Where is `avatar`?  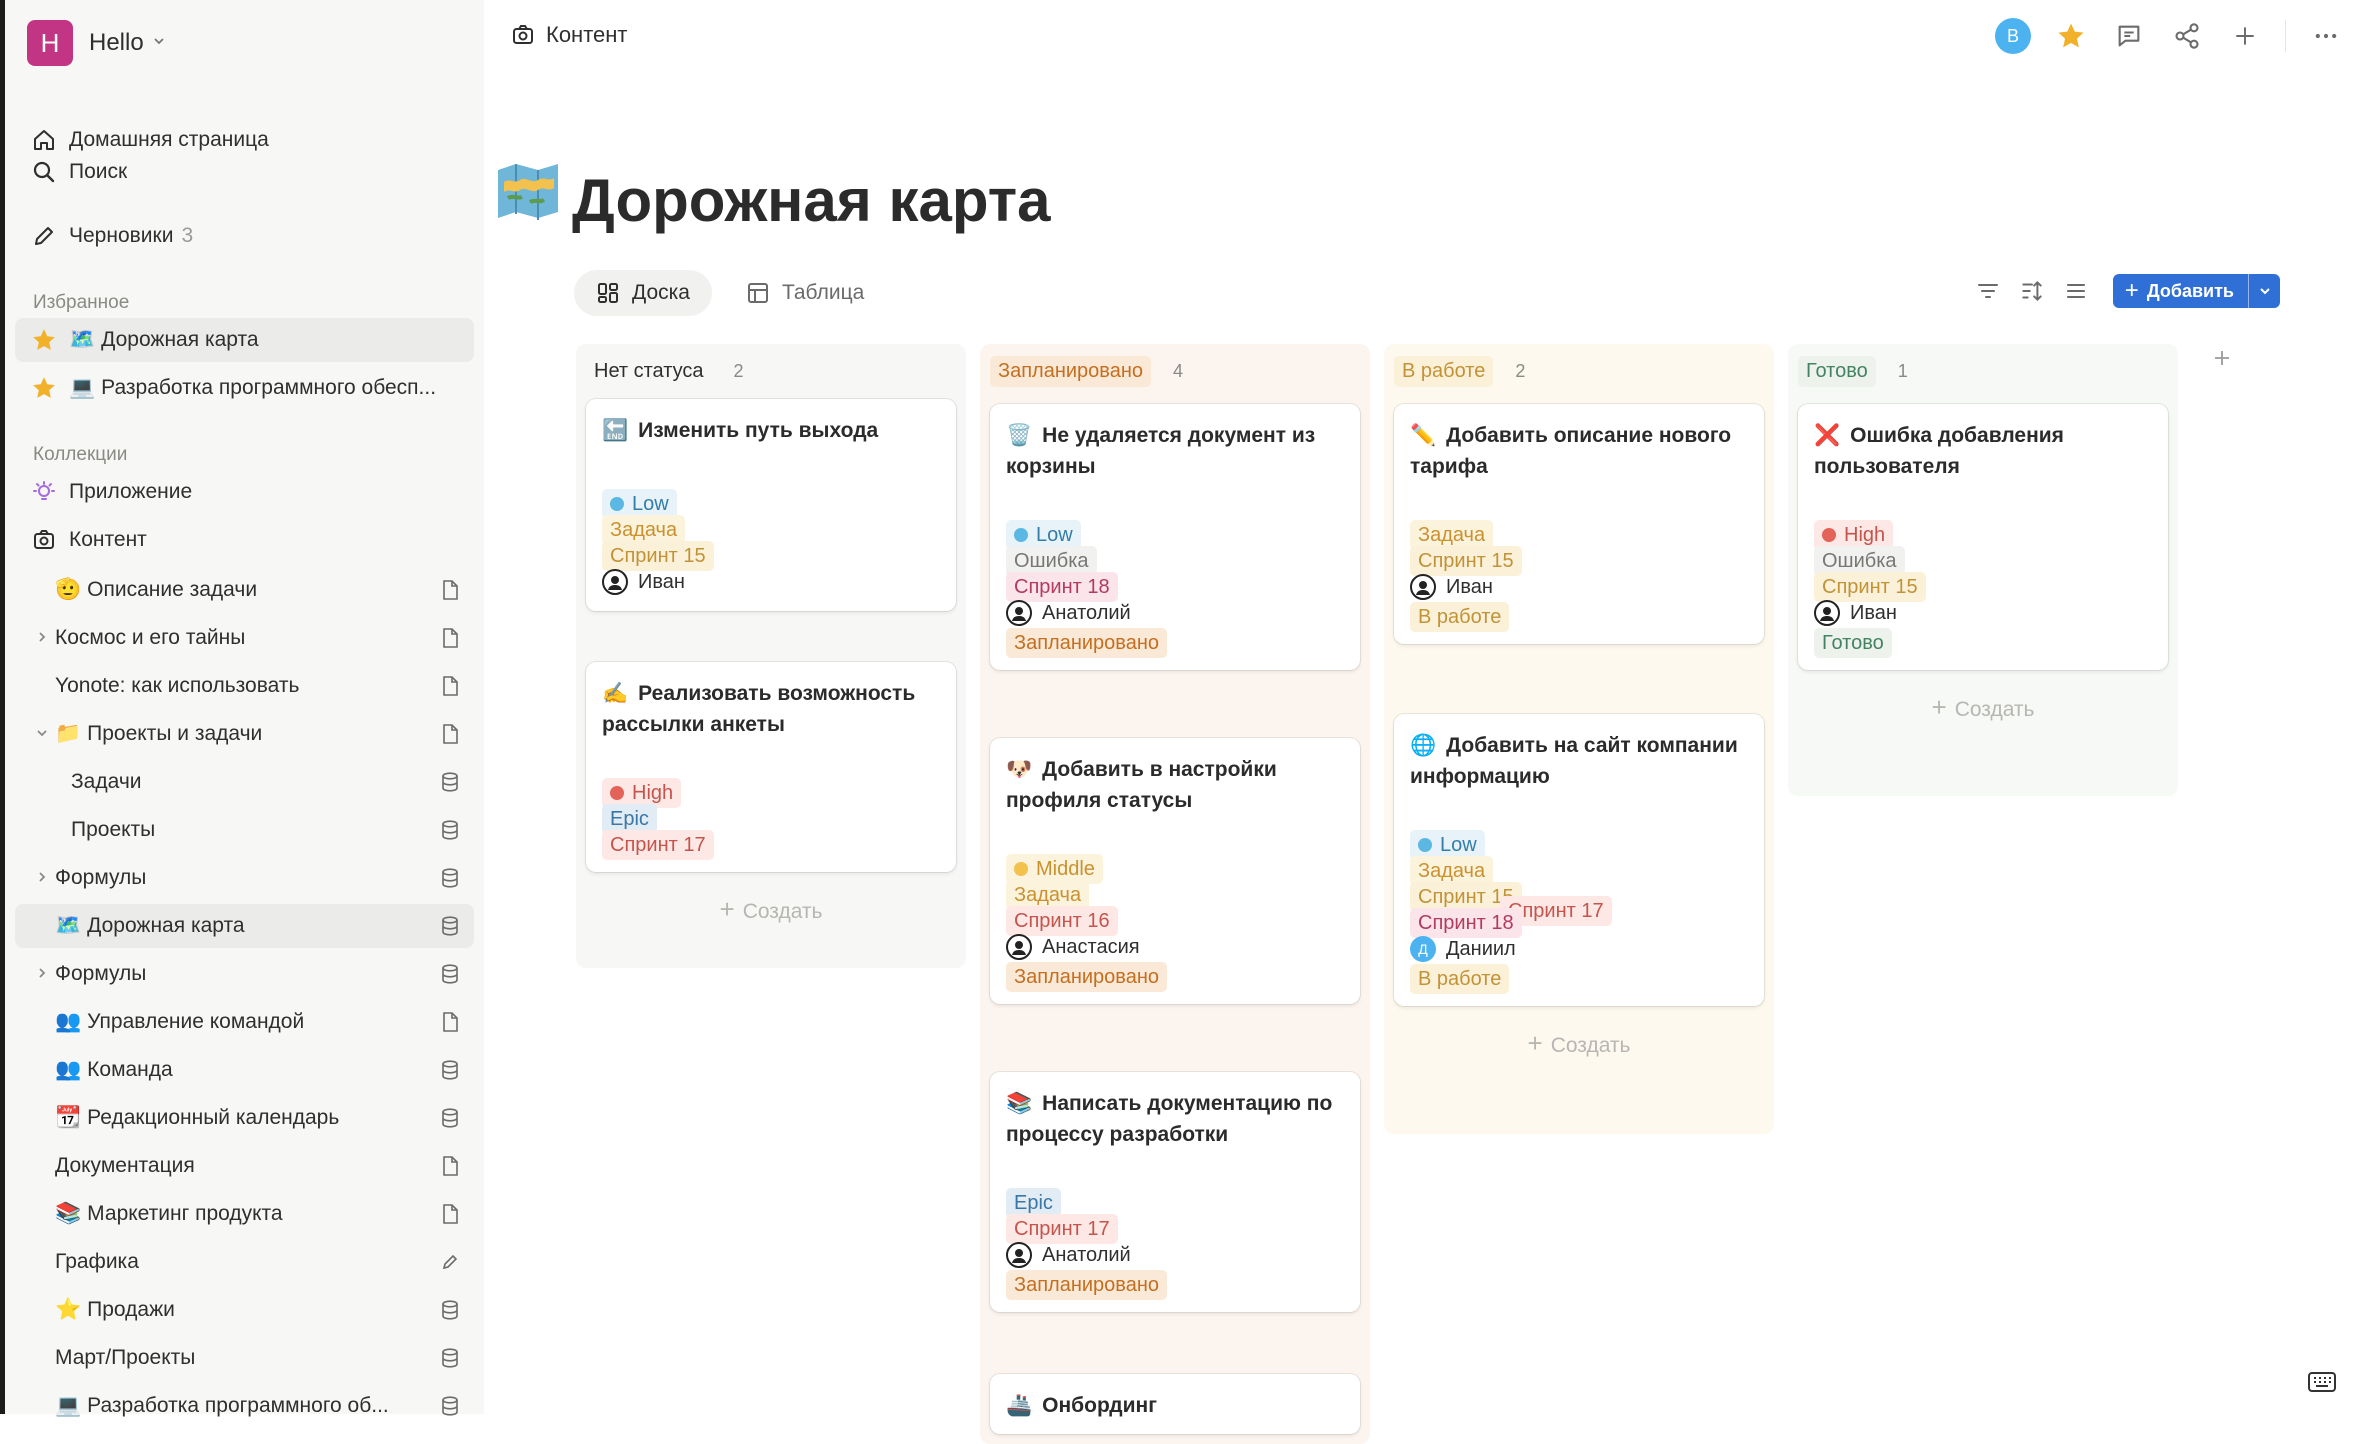
avatar is located at coordinates (1019, 613).